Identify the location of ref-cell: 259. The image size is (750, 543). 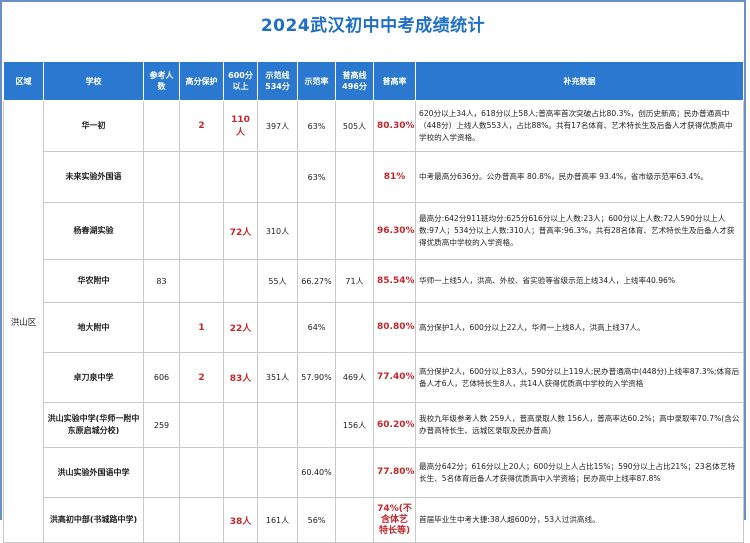
(161, 425).